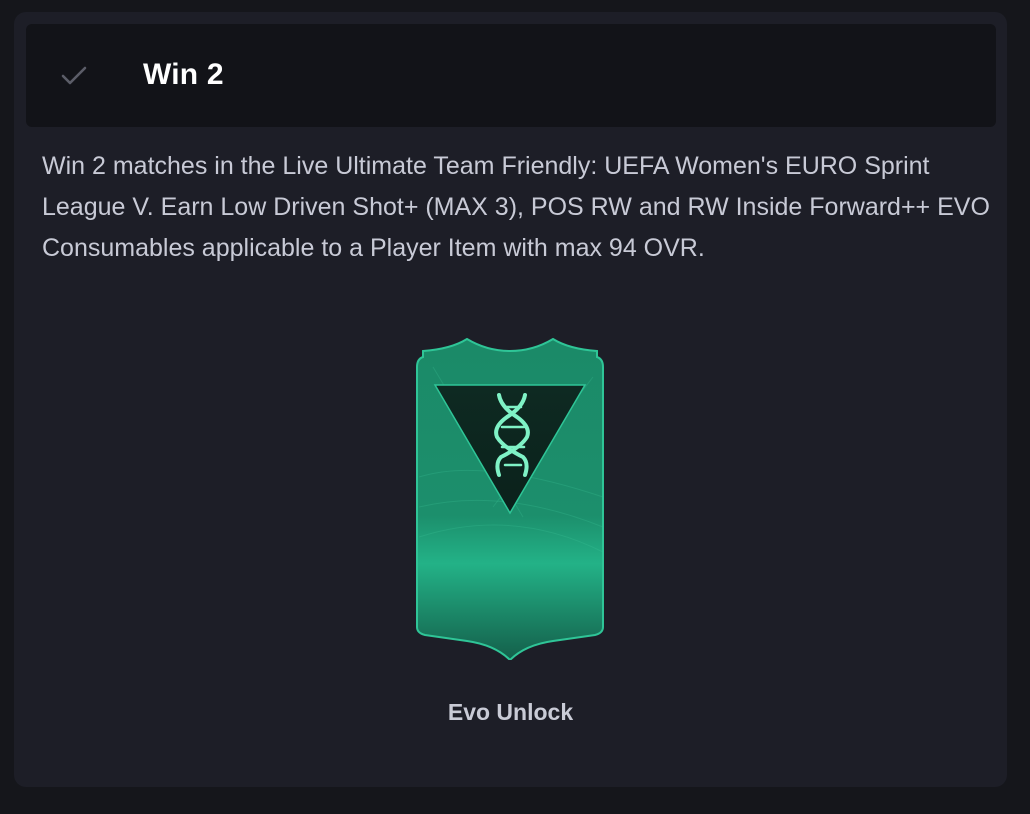 The height and width of the screenshot is (814, 1030). Describe the element at coordinates (511, 75) in the screenshot. I see `objective-header: Win 2` at that location.